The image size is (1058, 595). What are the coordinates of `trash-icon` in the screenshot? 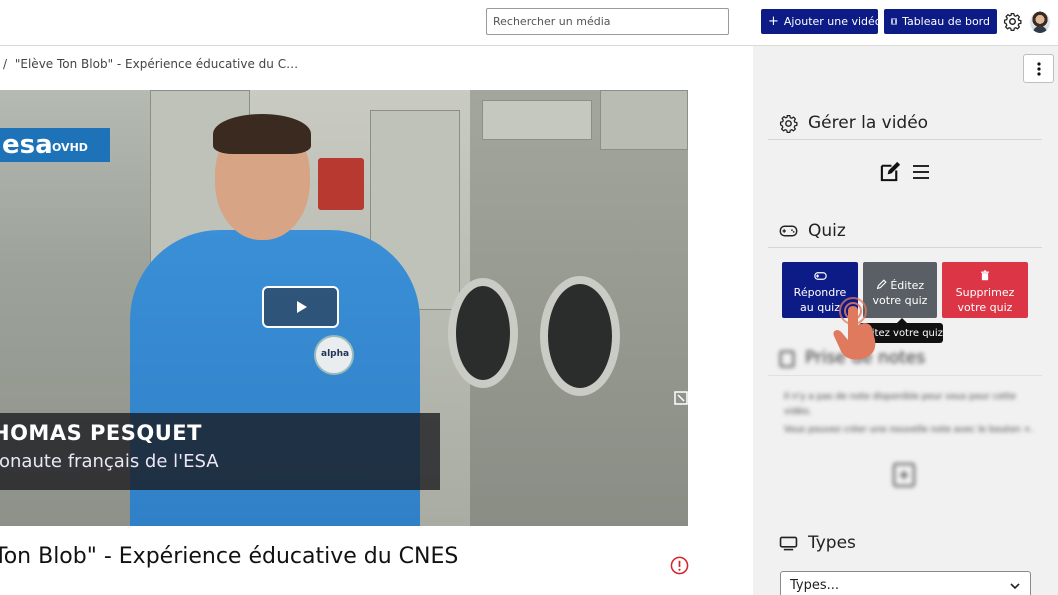 It's located at (985, 275).